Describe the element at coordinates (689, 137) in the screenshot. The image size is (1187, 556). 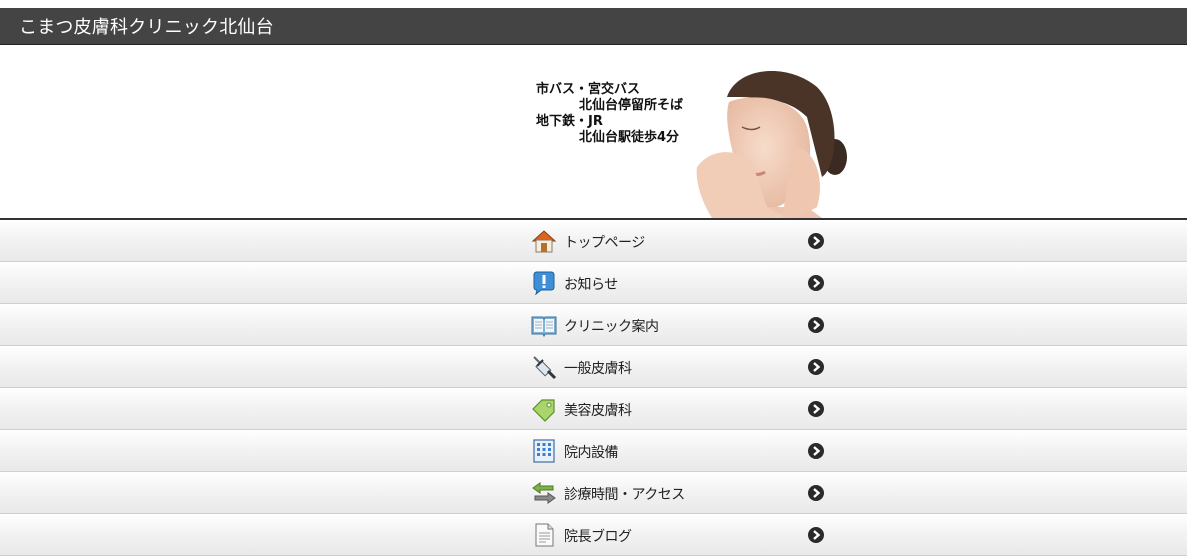
I see `banner-image: 市バス・宮交バス 北仙台停留所そば 地下鉄・JR 北仙台駅徒歩4分` at that location.